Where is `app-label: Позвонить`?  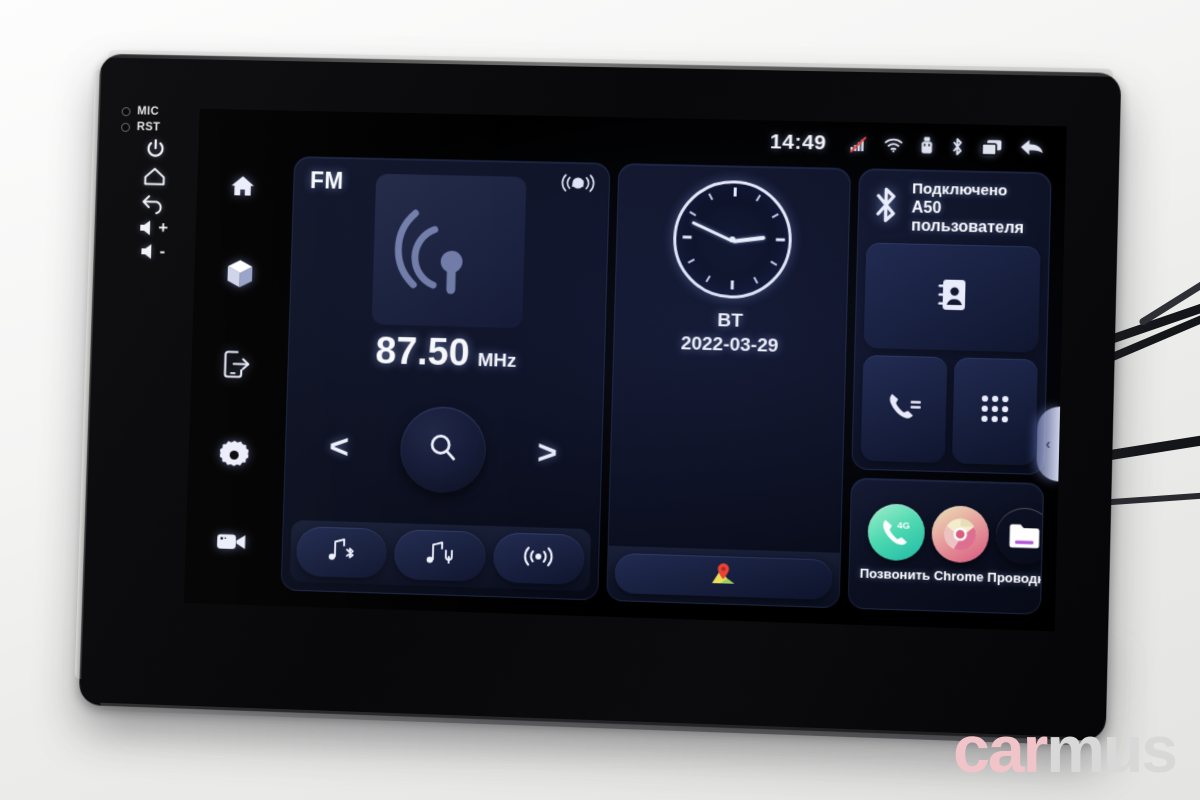 app-label: Позвонить is located at coordinates (895, 574).